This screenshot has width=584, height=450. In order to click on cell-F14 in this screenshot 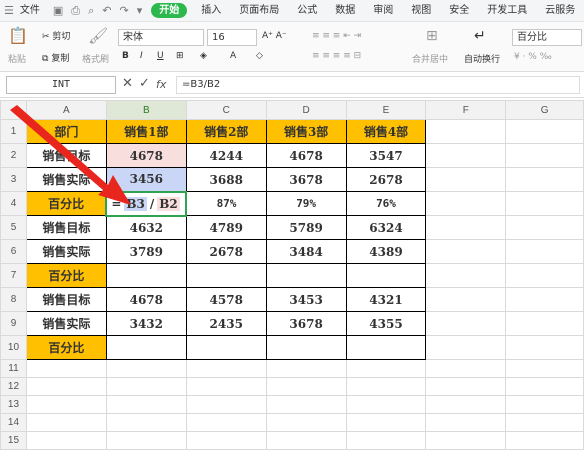, I will do `click(466, 422)`.